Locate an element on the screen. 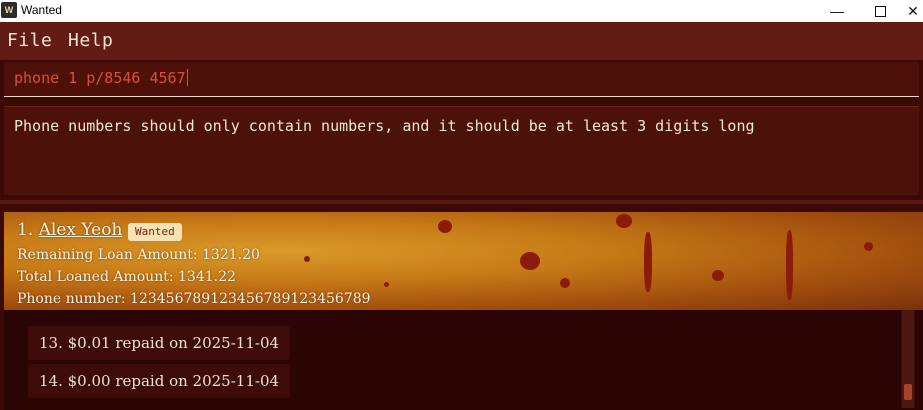 The height and width of the screenshot is (410, 923). repayment-item: 13. $0.01 repaid on 2025-11-04 is located at coordinates (159, 343).